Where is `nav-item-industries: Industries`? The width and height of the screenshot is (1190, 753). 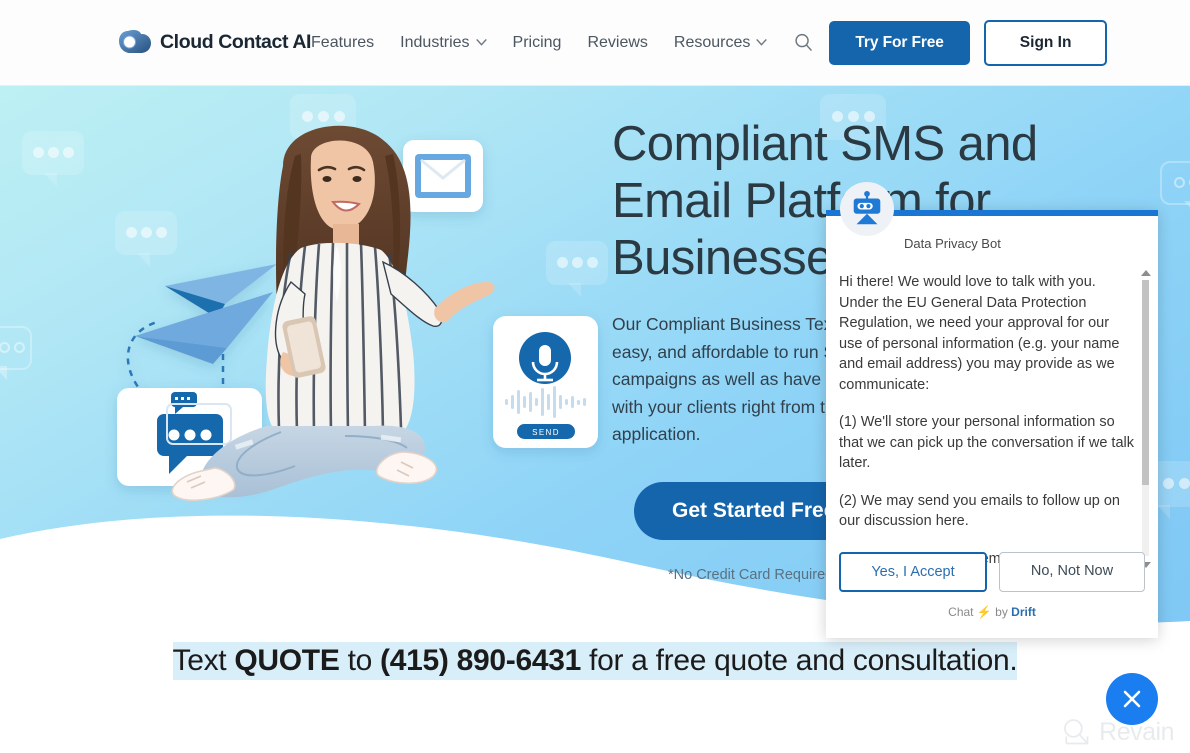 nav-item-industries: Industries is located at coordinates (443, 43).